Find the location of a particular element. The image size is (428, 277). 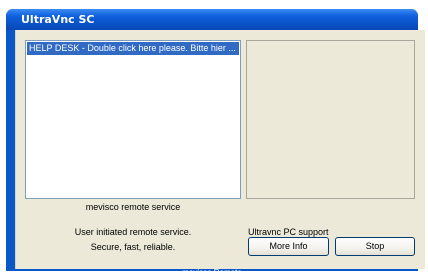

secure-label: Secure, fast, reliable. is located at coordinates (133, 247).